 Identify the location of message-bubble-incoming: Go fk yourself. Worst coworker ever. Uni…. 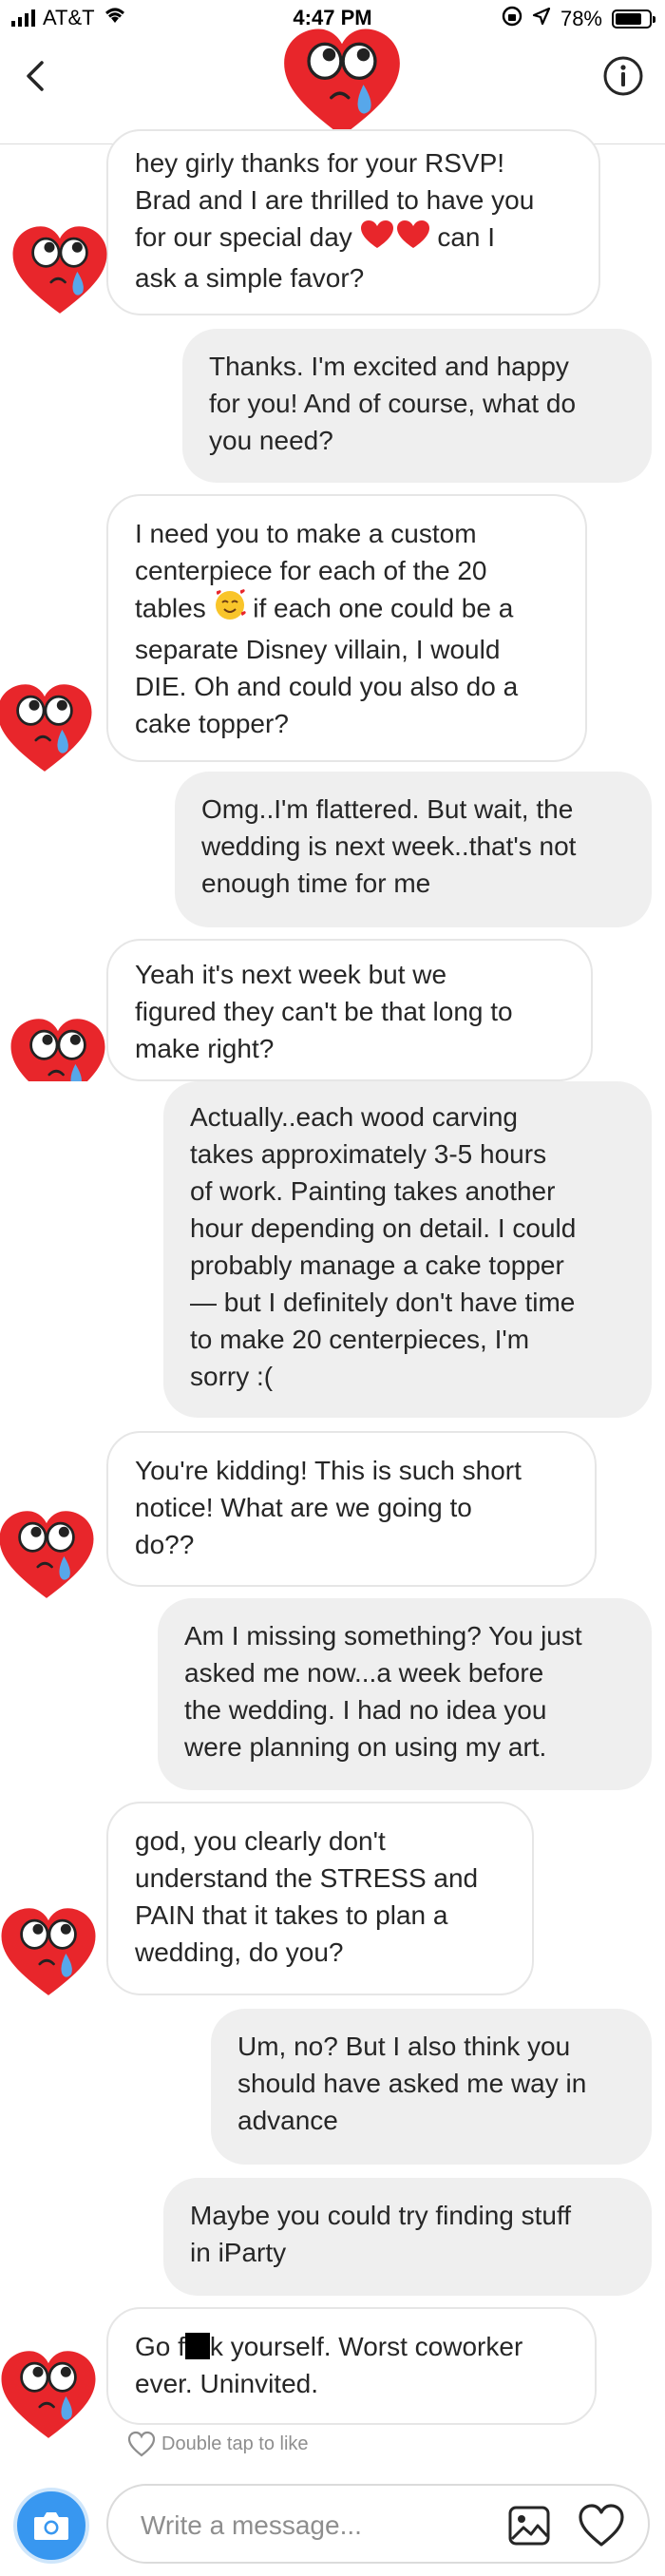
(351, 2366).